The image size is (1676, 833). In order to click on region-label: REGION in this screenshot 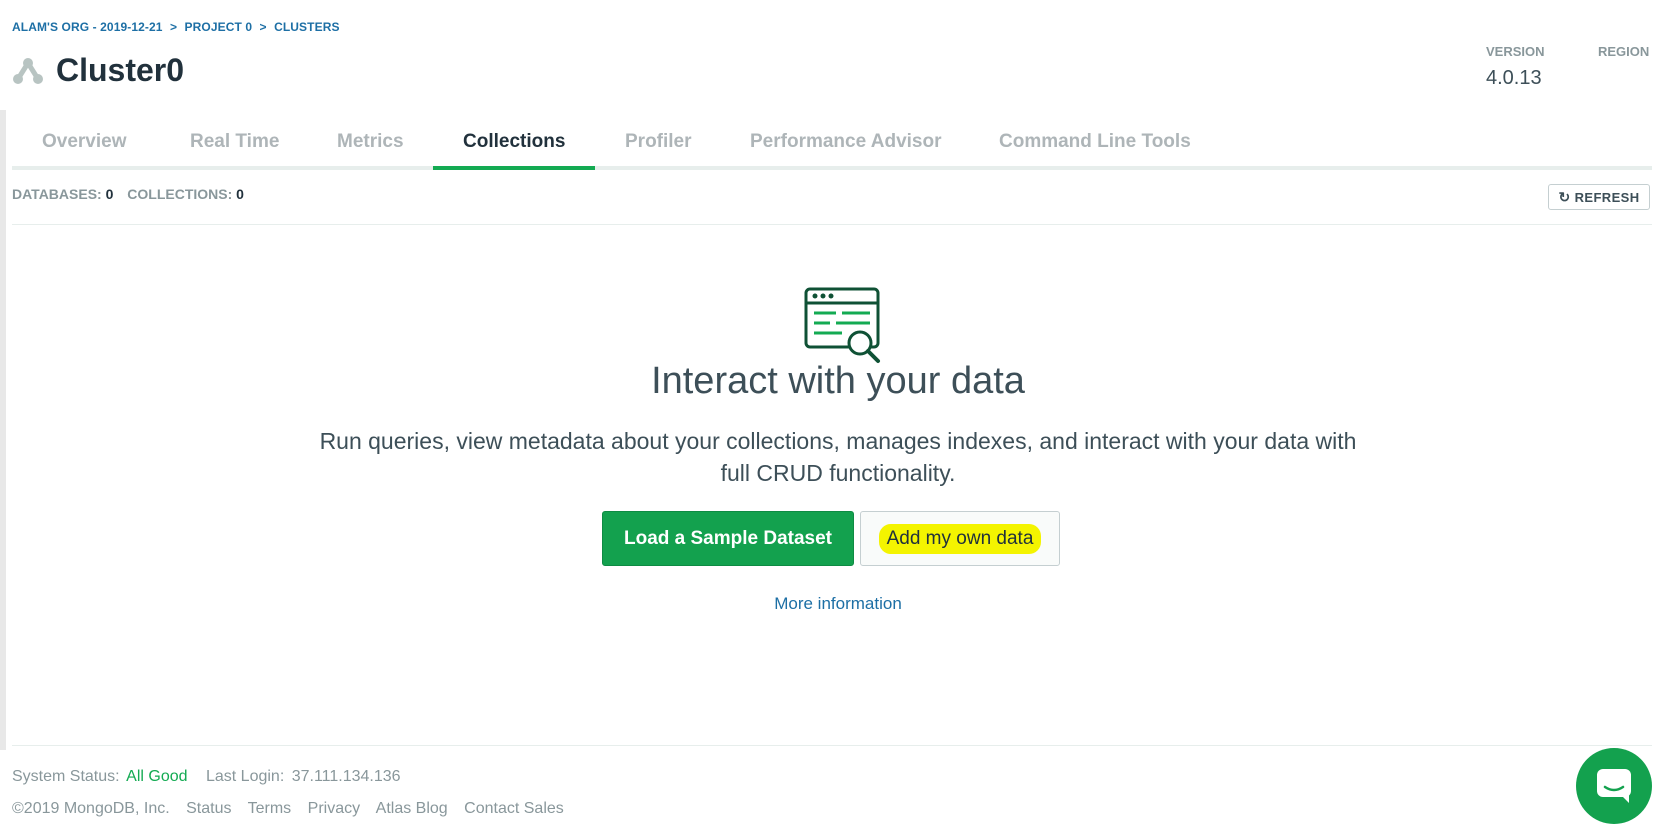, I will do `click(1624, 51)`.